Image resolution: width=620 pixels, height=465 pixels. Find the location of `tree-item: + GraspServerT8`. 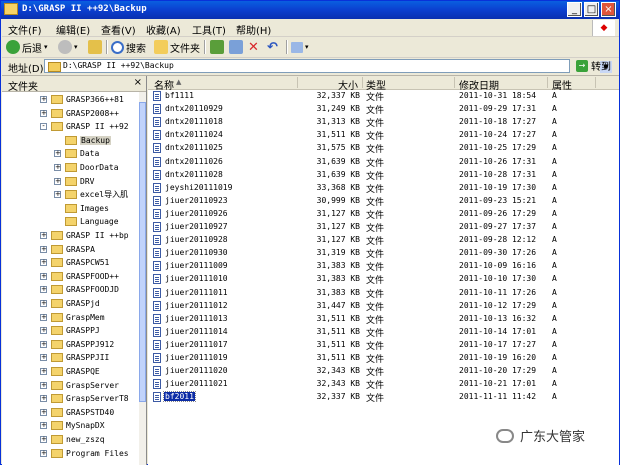

tree-item: + GraspServerT8 is located at coordinates (84, 398).